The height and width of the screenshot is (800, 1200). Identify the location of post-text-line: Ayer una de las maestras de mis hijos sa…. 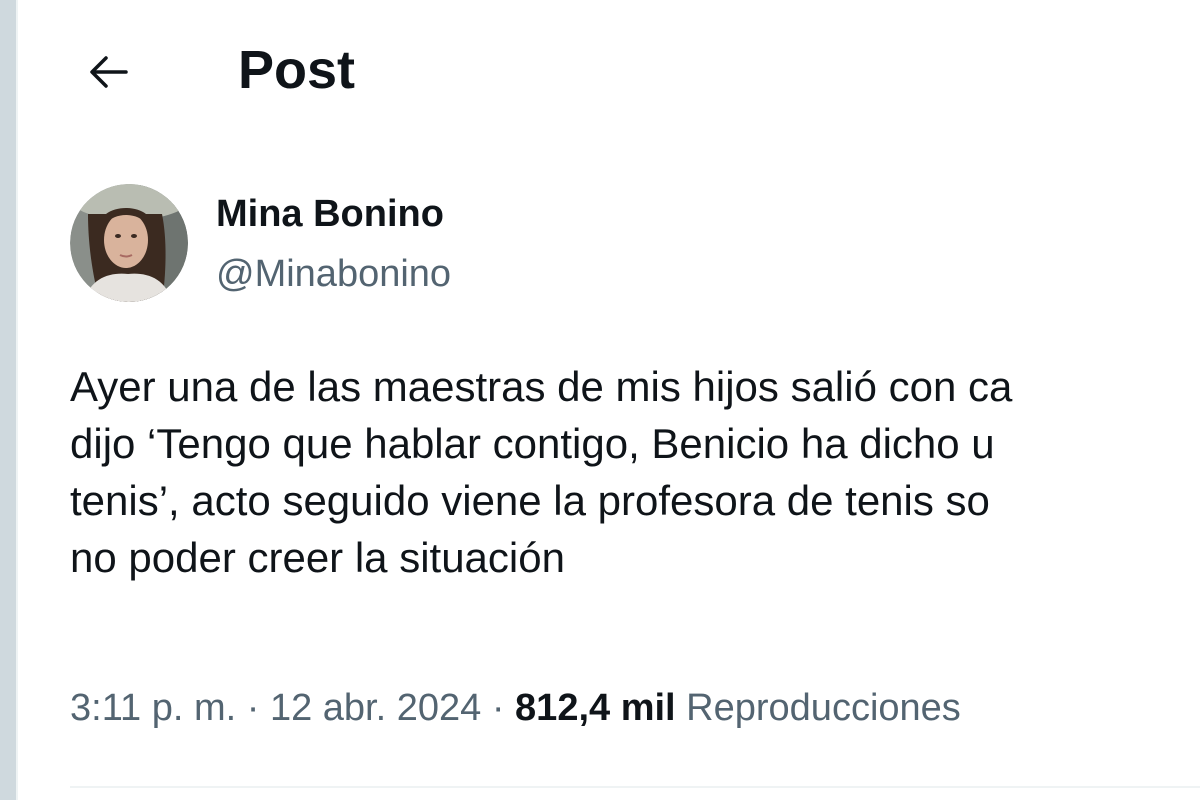
(541, 386).